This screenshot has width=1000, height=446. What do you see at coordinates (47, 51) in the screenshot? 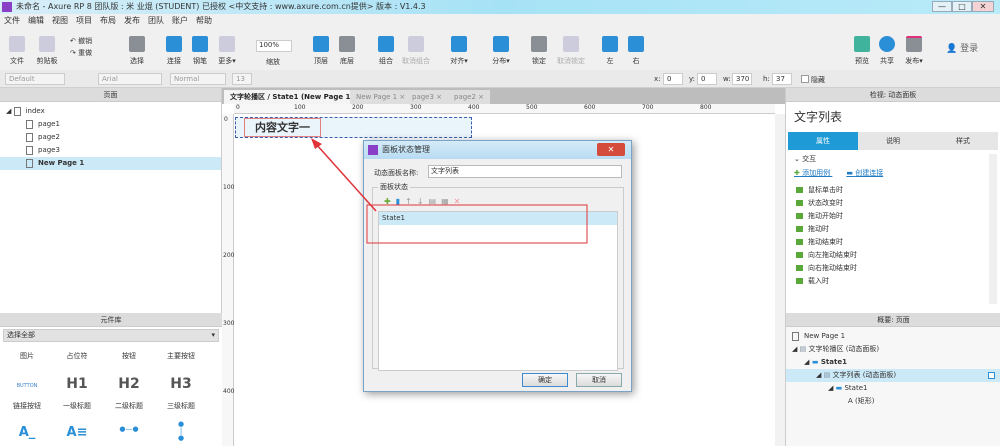
I see `clipboard-button: 剪贴板` at bounding box center [47, 51].